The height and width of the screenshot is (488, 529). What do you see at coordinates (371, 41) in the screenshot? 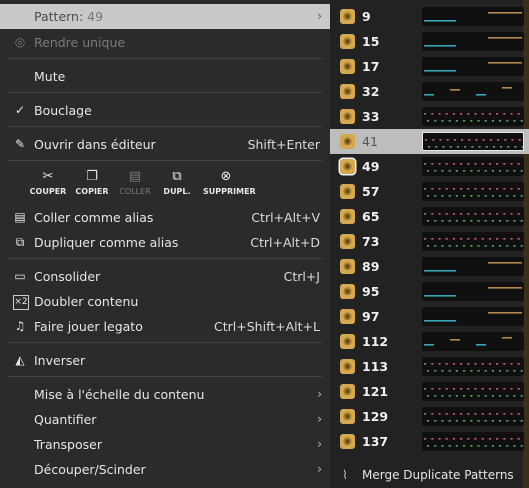
I see `pattern-number: 15` at bounding box center [371, 41].